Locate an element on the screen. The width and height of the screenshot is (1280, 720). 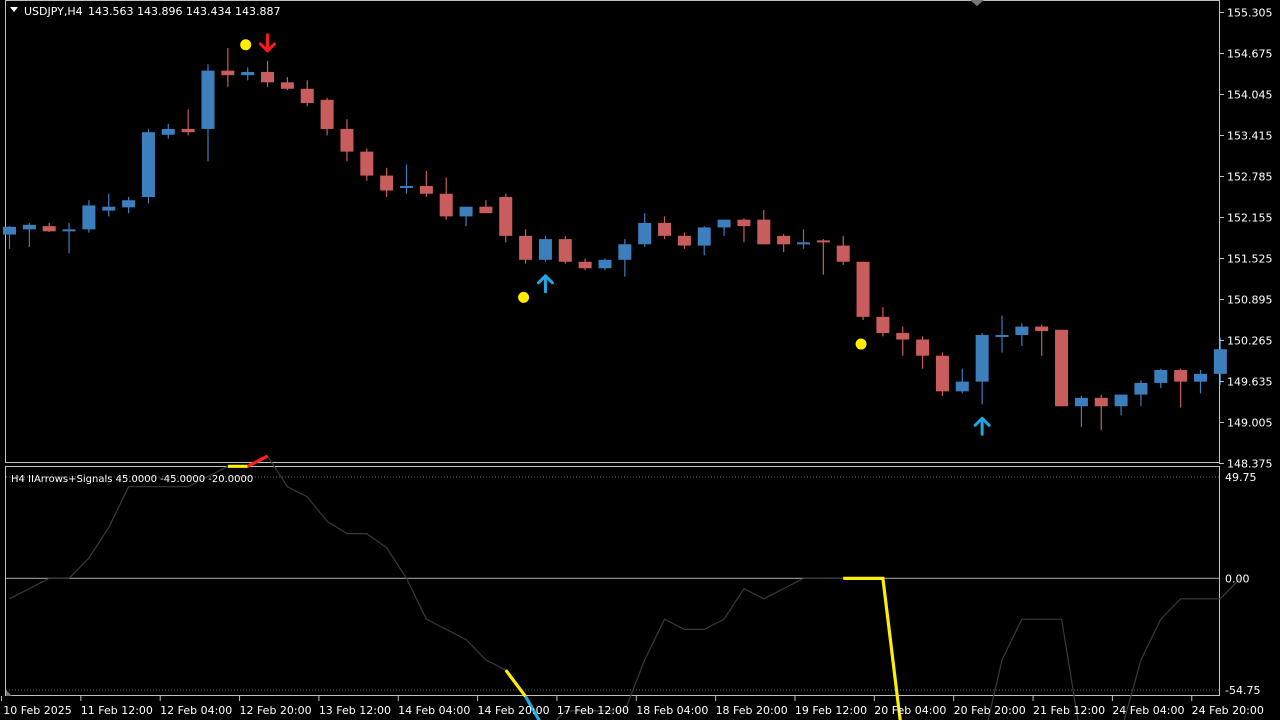
indicator-level-label: 0.00 is located at coordinates (1237, 578).